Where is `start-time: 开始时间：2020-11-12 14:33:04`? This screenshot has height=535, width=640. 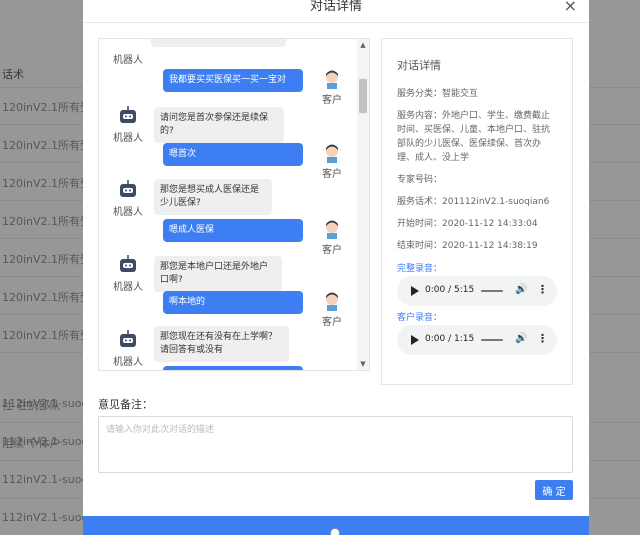
start-time: 开始时间：2020-11-12 14:33:04 is located at coordinates (467, 224).